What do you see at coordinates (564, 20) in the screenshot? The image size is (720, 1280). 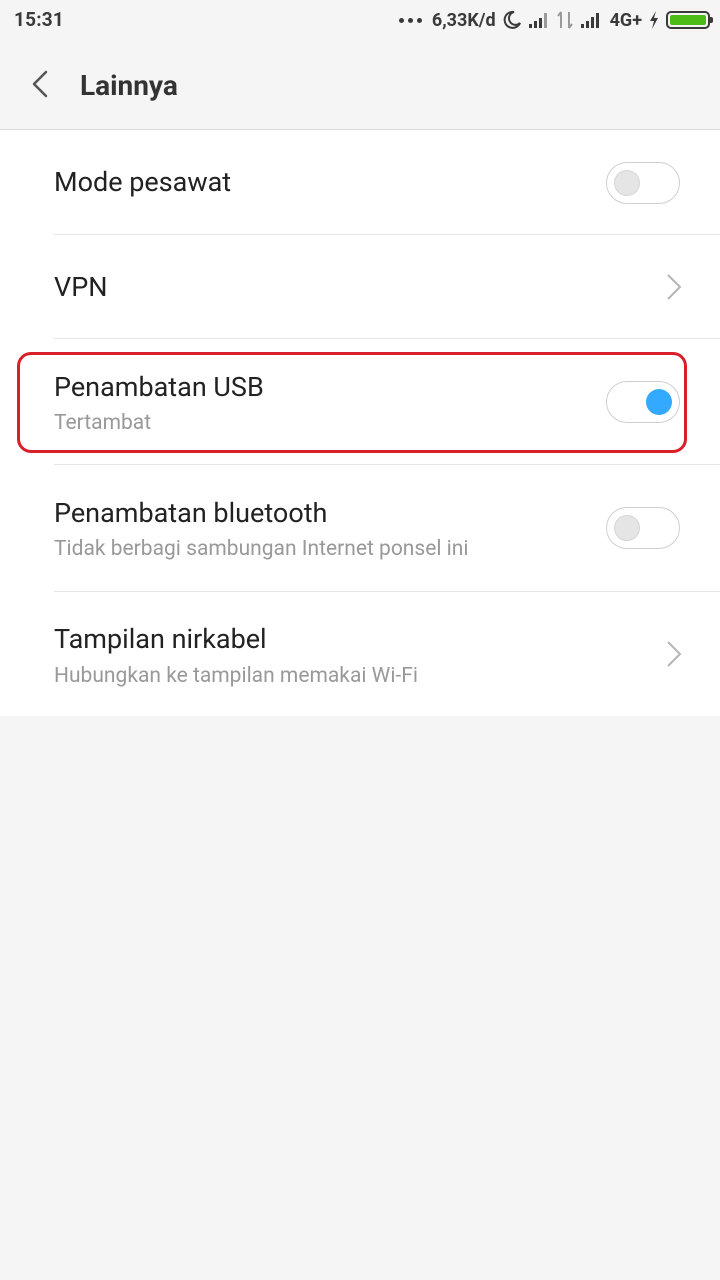 I see `data-arrows-icon` at bounding box center [564, 20].